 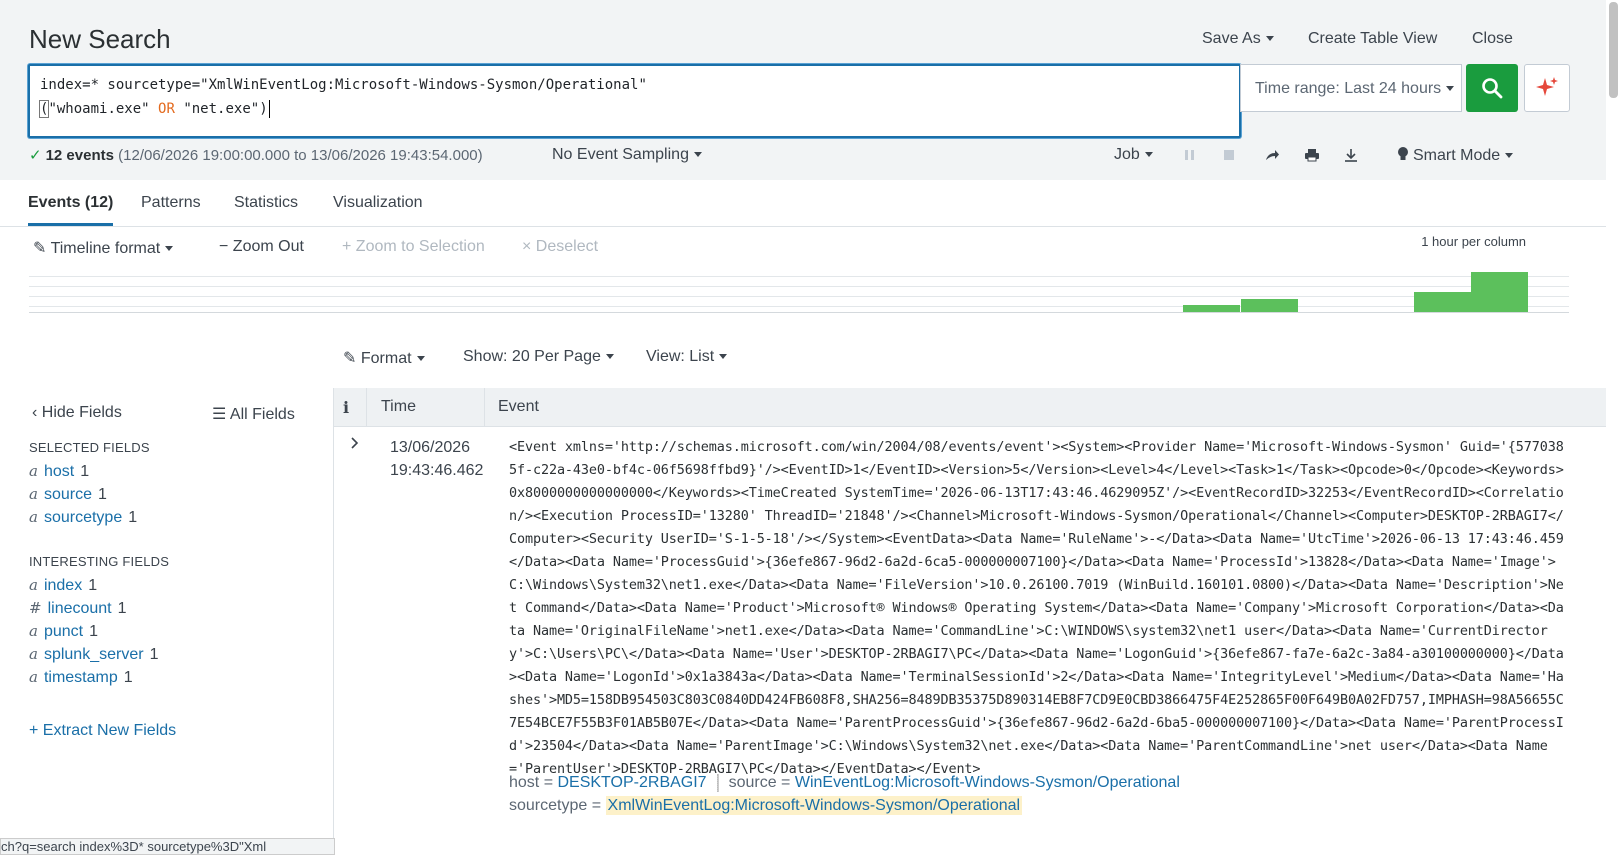 I want to click on create-table-view-button: Create Table View, so click(x=1372, y=39).